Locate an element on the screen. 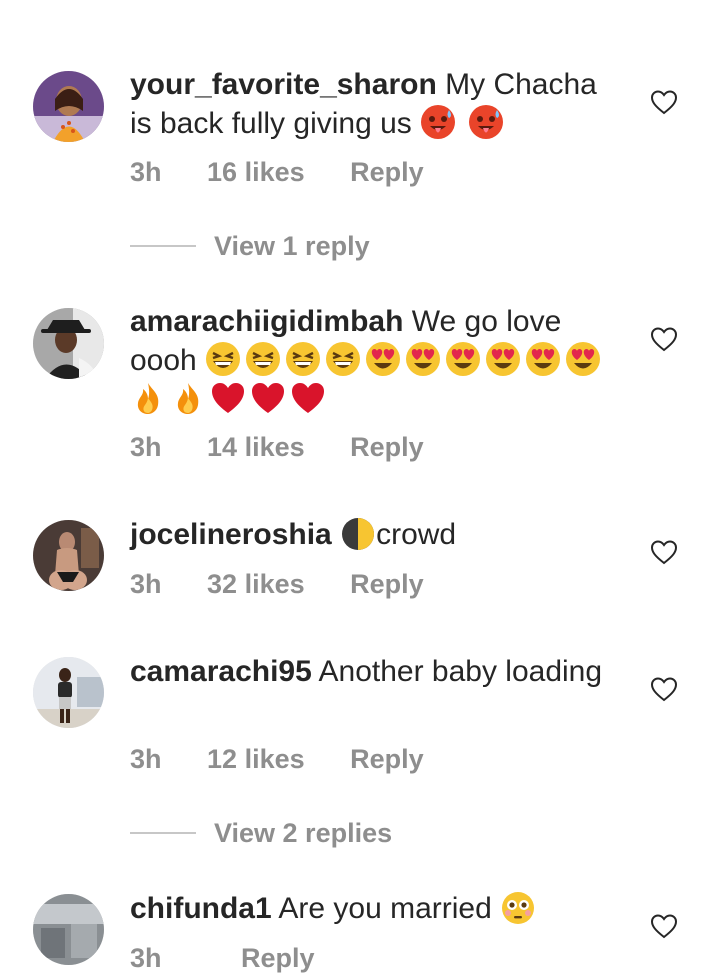  comment-username: your_favorite_sharon is located at coordinates (283, 84).